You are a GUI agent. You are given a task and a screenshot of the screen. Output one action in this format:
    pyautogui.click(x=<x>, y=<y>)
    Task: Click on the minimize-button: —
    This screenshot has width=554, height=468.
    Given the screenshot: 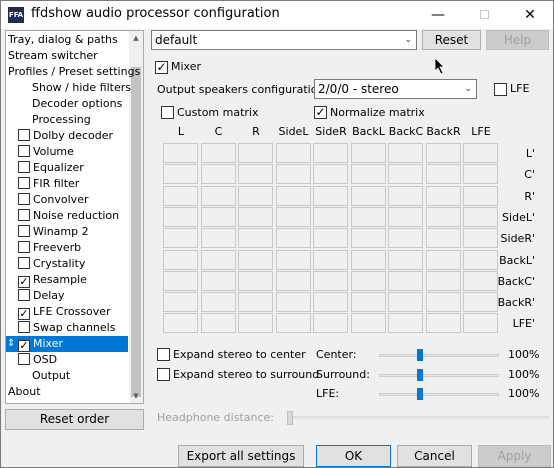 What is the action you would take?
    pyautogui.click(x=438, y=15)
    